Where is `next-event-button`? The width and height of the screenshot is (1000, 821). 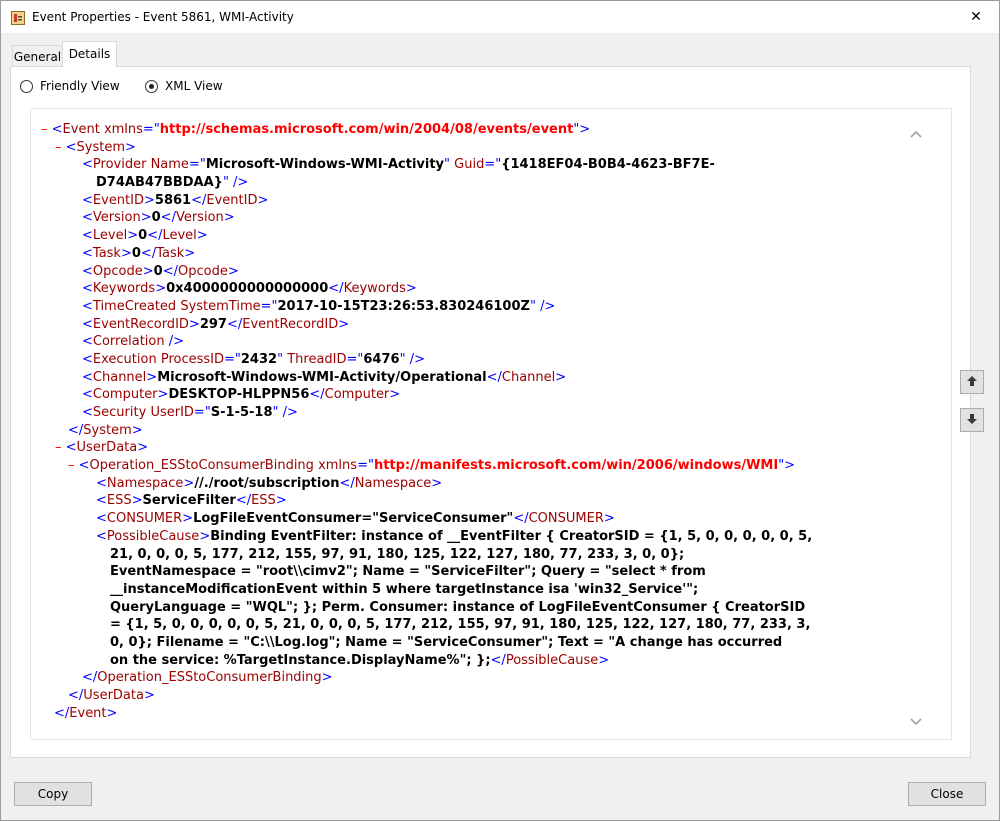 next-event-button is located at coordinates (972, 420).